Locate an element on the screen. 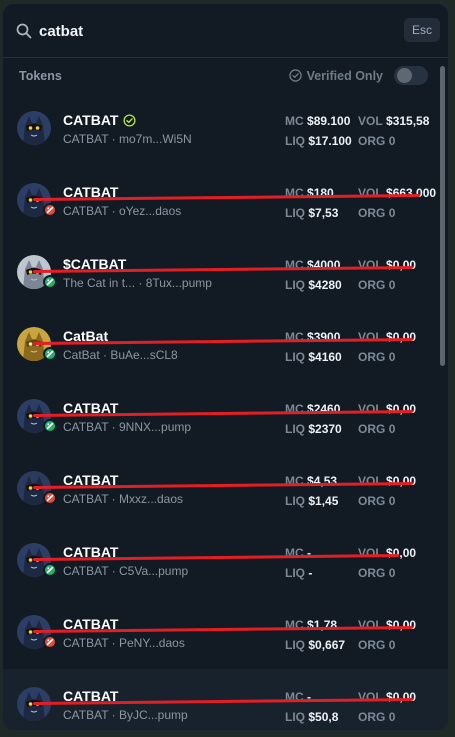 This screenshot has height=737, width=455. esc-button: Esc is located at coordinates (421, 30).